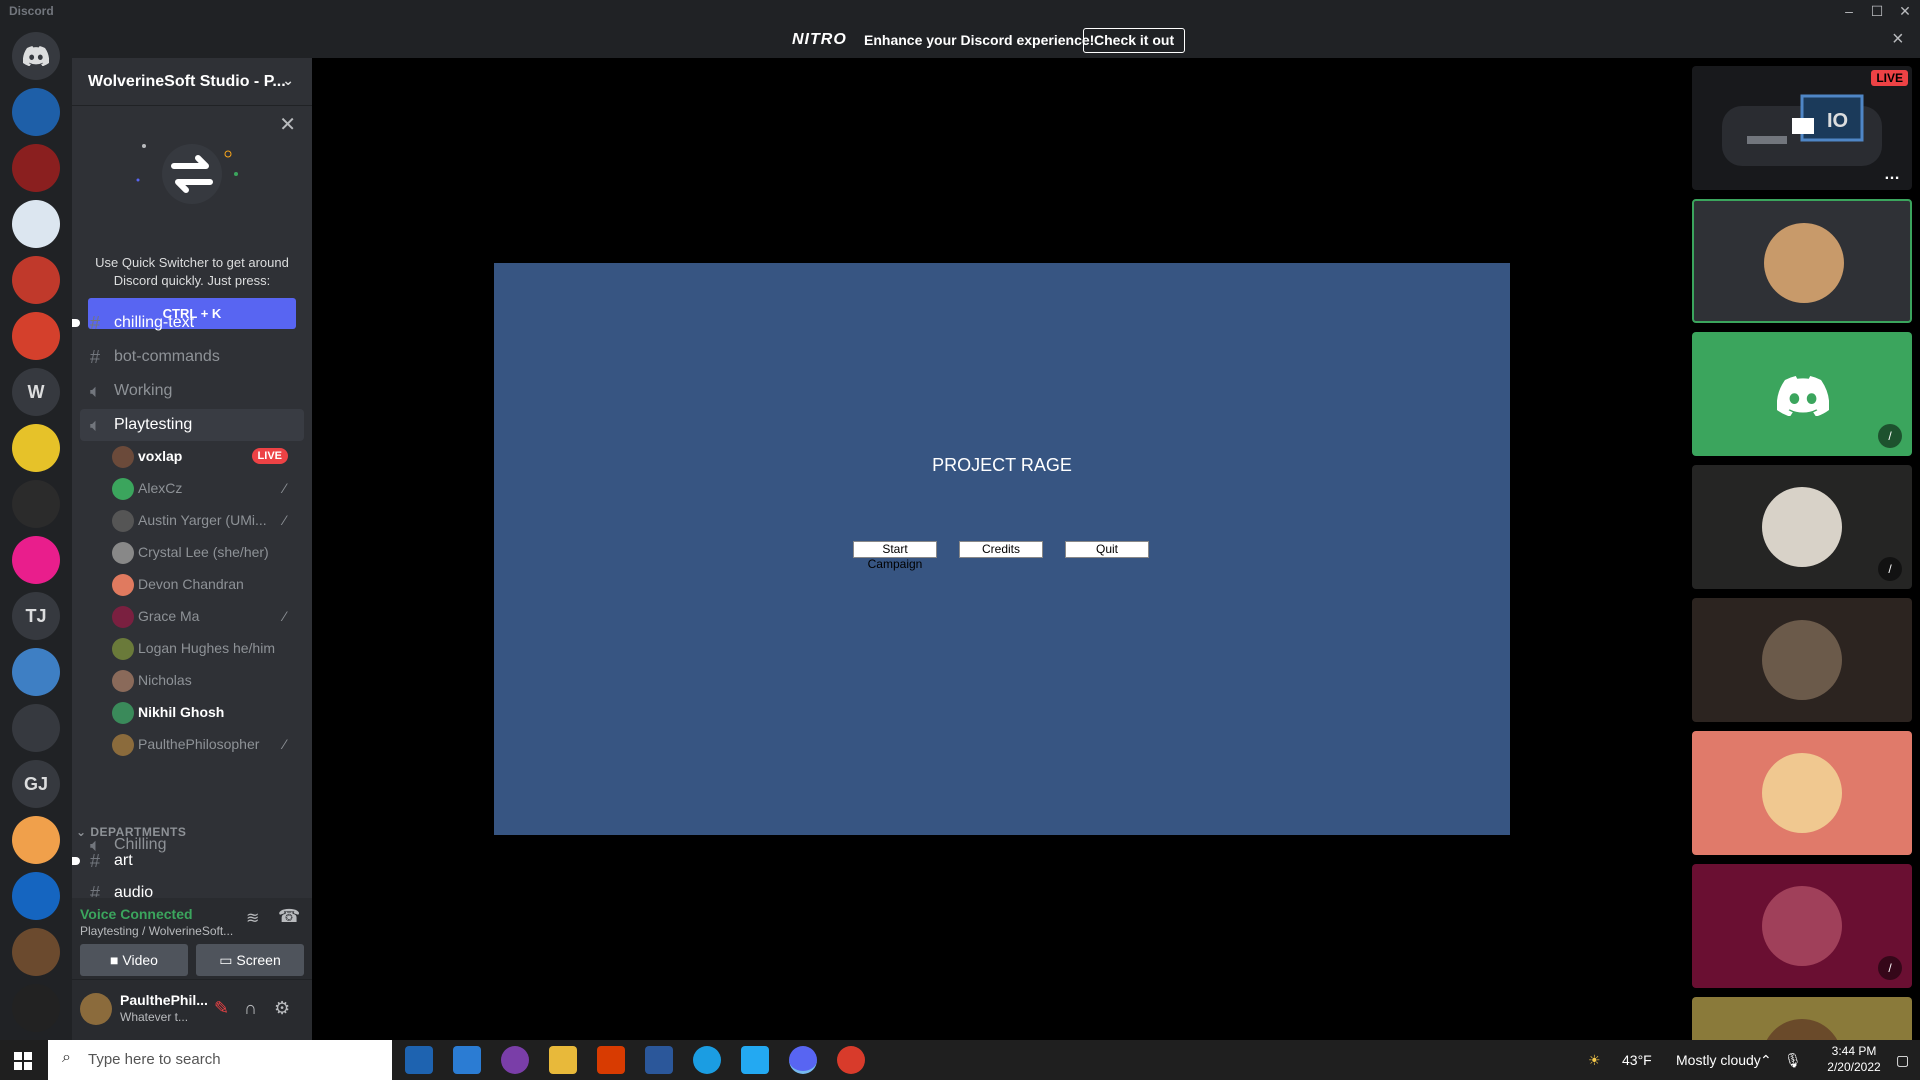 The width and height of the screenshot is (1920, 1080). I want to click on channel-label: Working, so click(143, 390).